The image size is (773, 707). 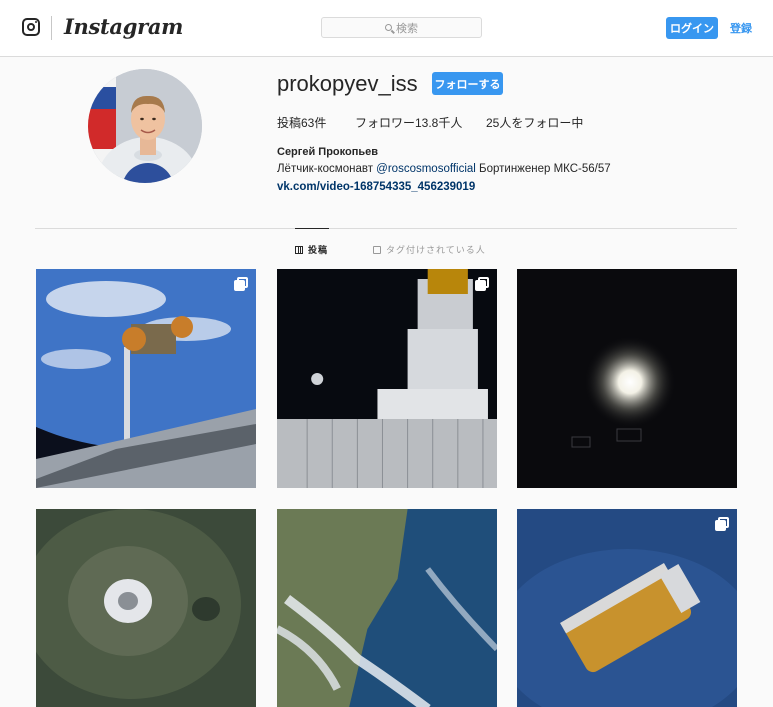 What do you see at coordinates (51, 28) in the screenshot?
I see `logo-divider` at bounding box center [51, 28].